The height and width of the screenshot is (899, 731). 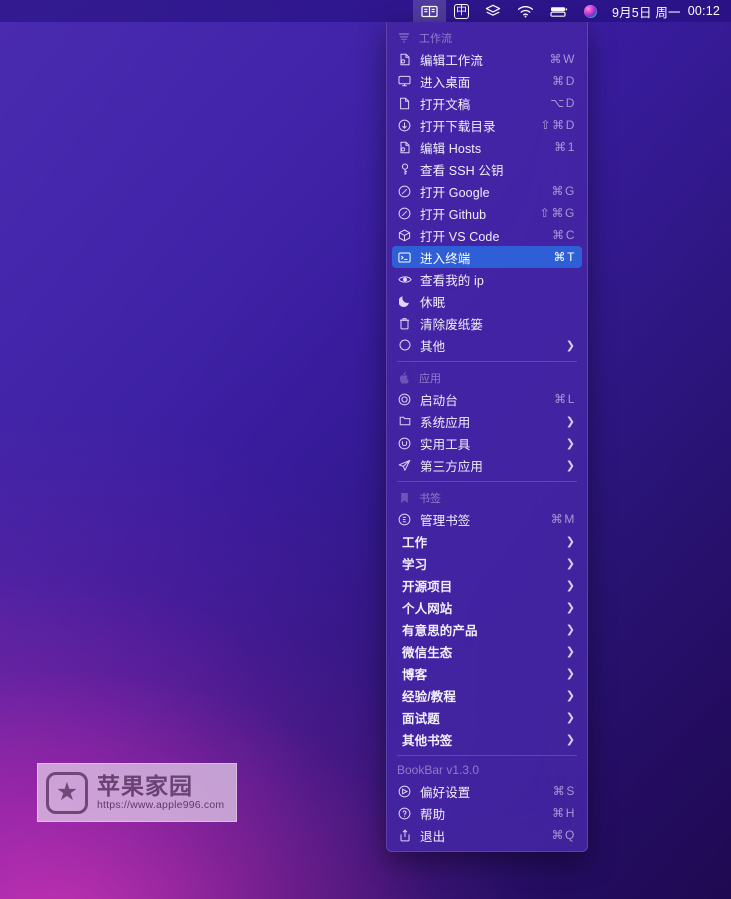 What do you see at coordinates (404, 519) in the screenshot?
I see `edit-bookmark-icon` at bounding box center [404, 519].